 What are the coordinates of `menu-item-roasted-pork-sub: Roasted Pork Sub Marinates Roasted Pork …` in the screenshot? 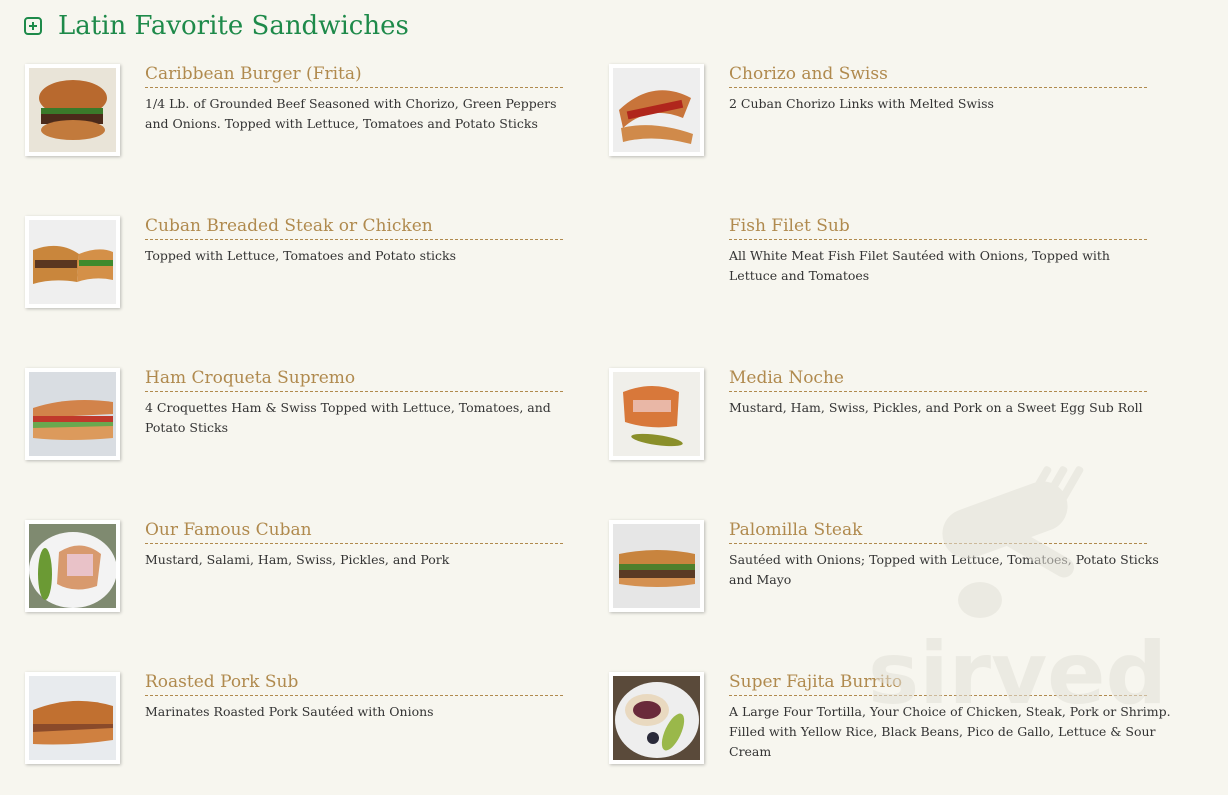 It's located at (320, 727).